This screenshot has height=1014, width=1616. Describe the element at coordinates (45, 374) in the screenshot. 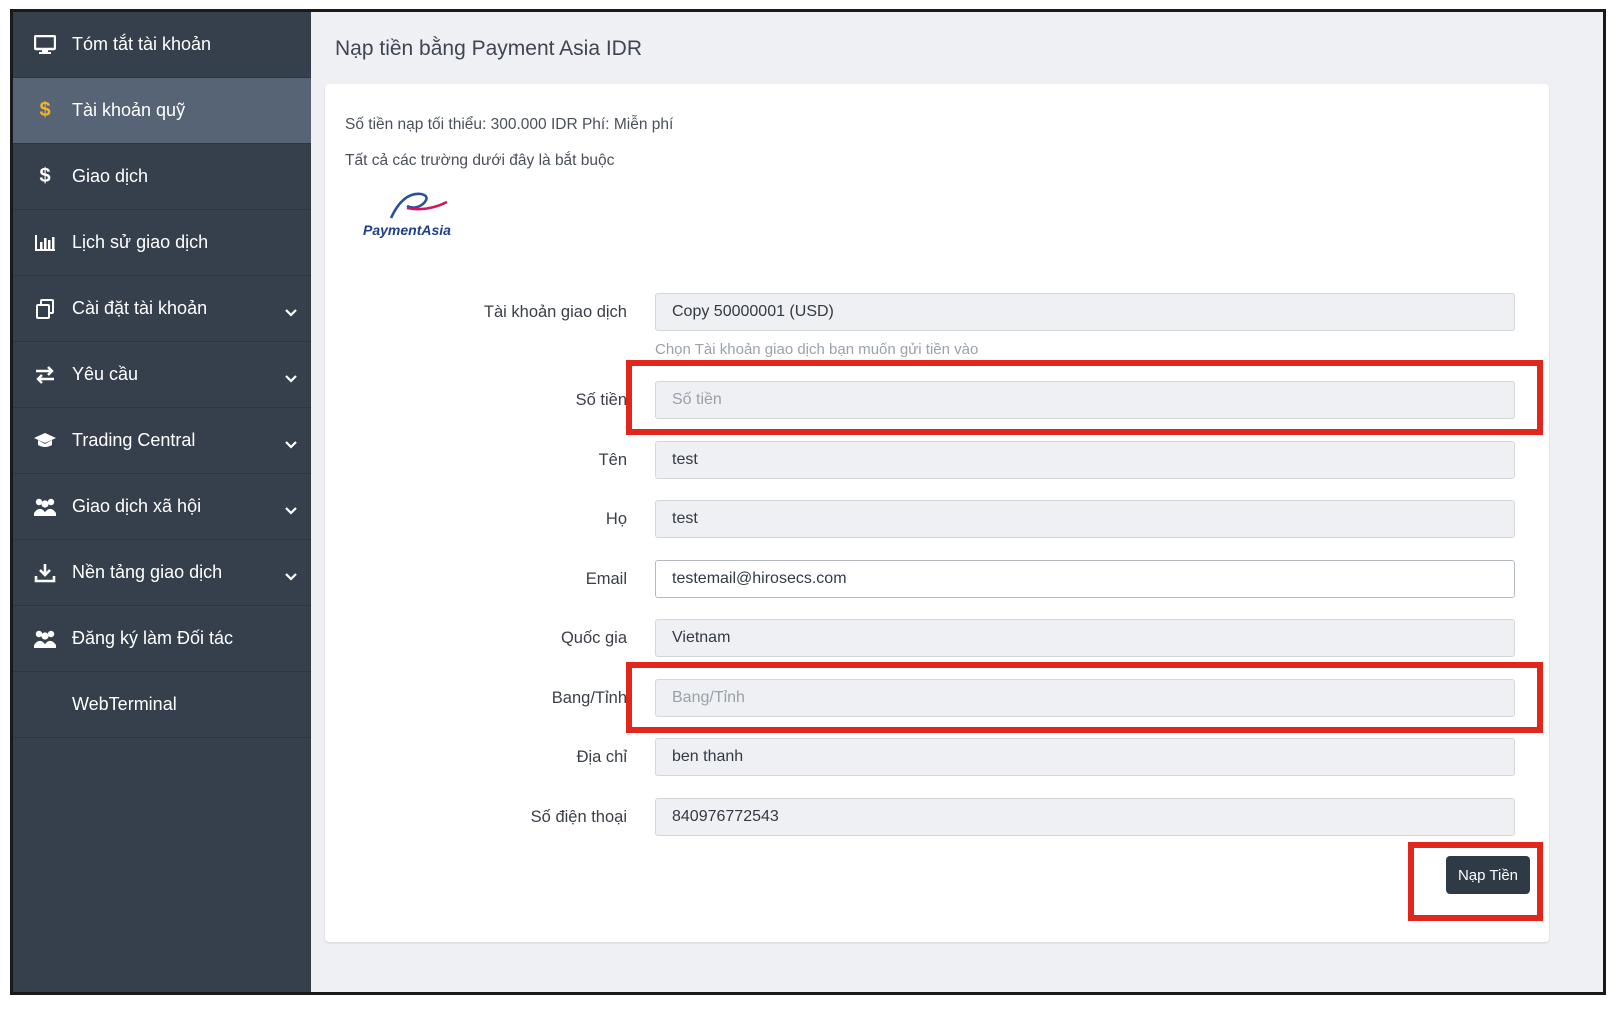

I see `exchange-icon` at that location.